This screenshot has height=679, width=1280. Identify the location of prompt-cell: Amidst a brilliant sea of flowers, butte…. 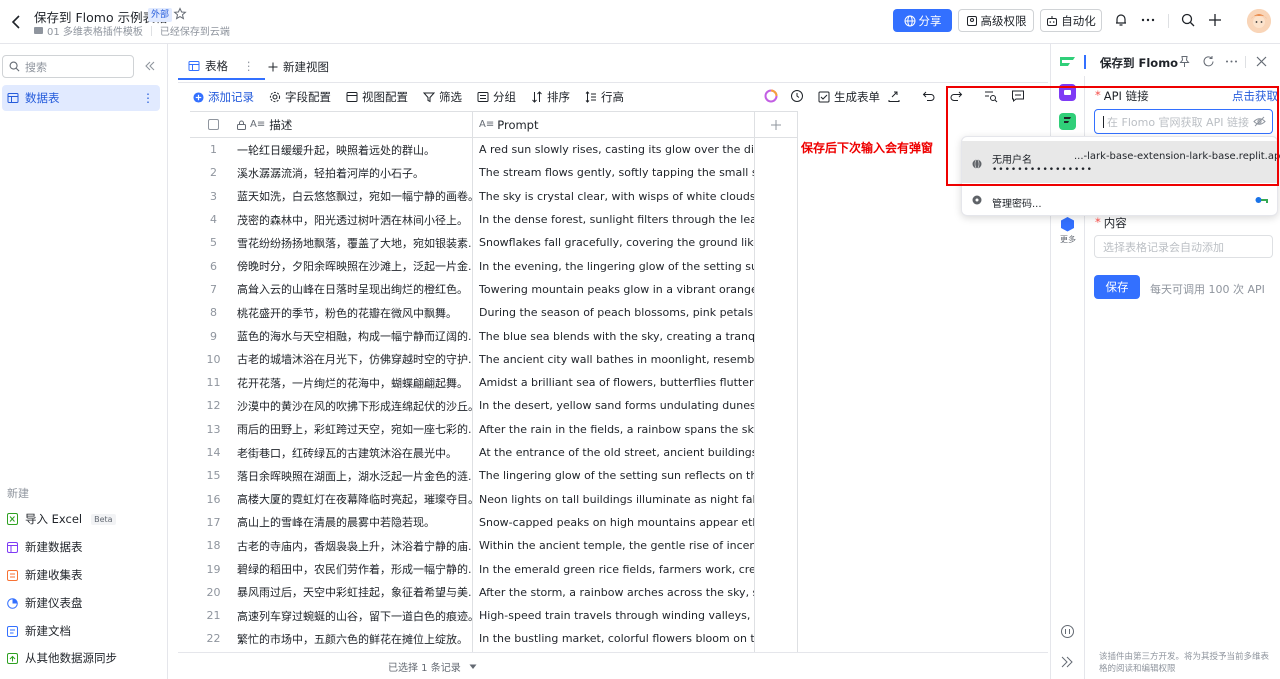
(613, 383).